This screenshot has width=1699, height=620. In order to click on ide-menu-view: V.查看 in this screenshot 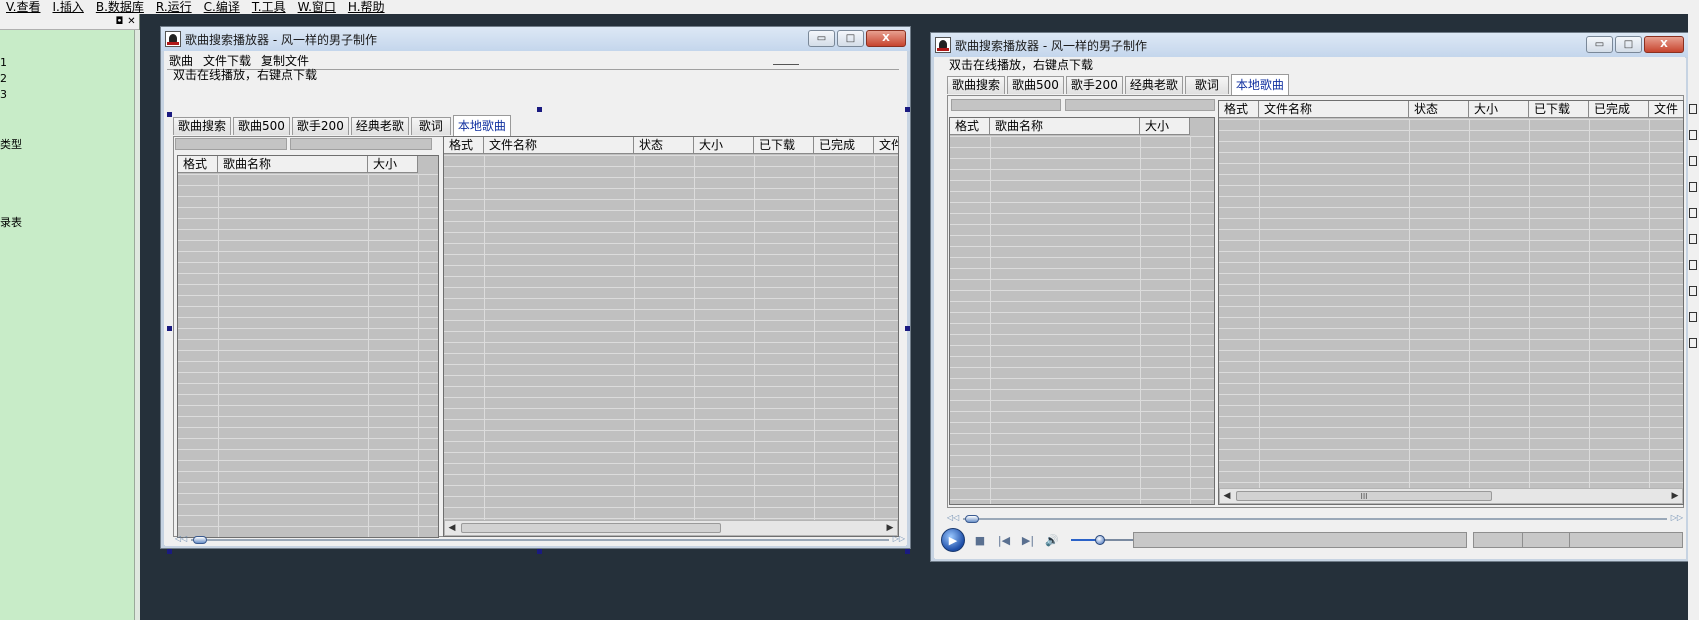, I will do `click(23, 7)`.